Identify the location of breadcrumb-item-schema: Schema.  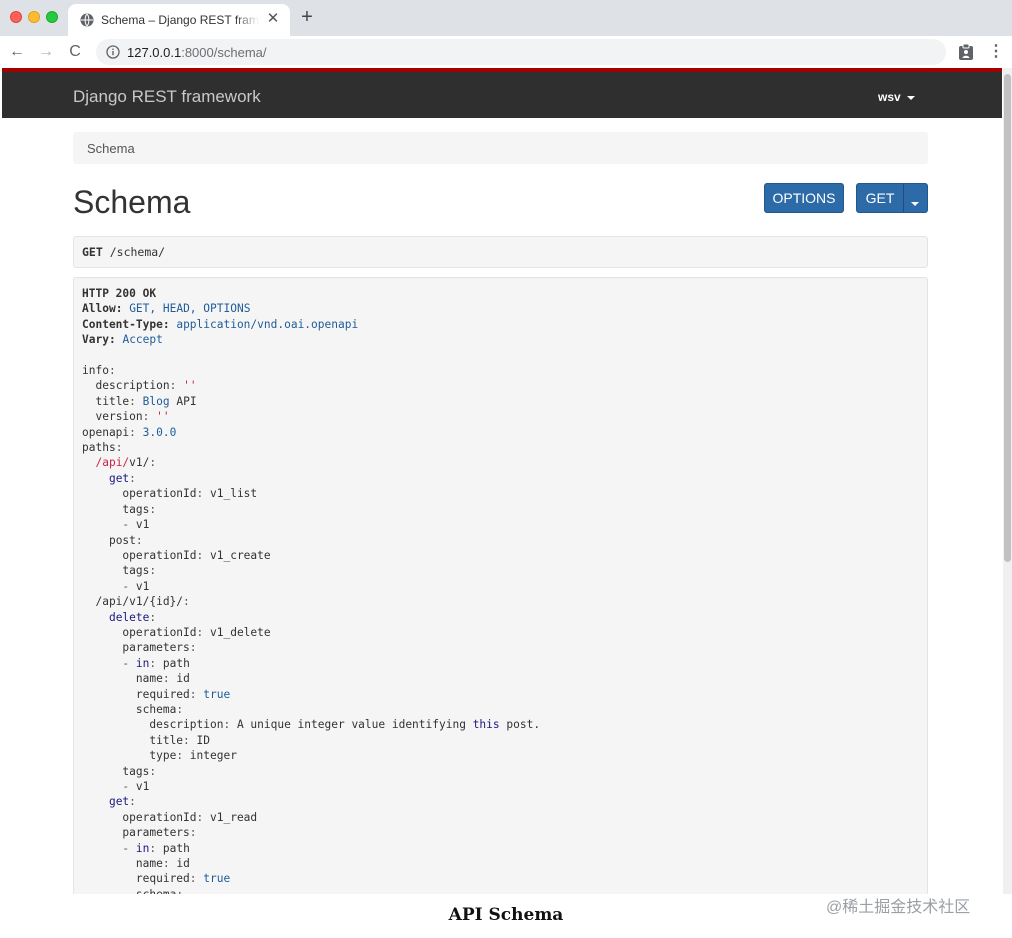
(111, 148).